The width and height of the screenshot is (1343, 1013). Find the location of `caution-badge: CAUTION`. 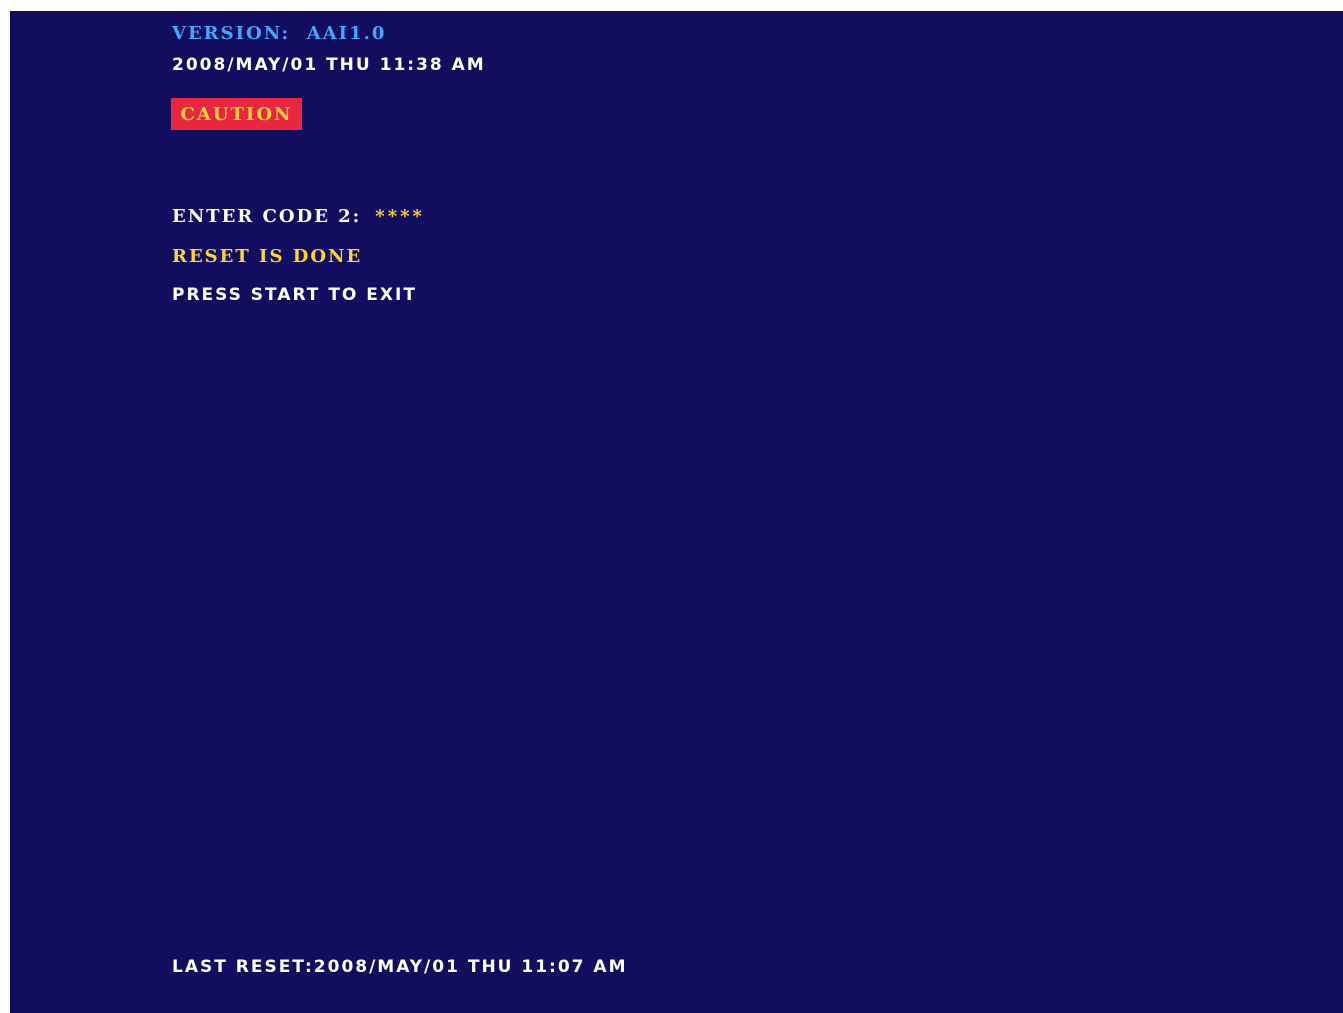

caution-badge: CAUTION is located at coordinates (236, 114).